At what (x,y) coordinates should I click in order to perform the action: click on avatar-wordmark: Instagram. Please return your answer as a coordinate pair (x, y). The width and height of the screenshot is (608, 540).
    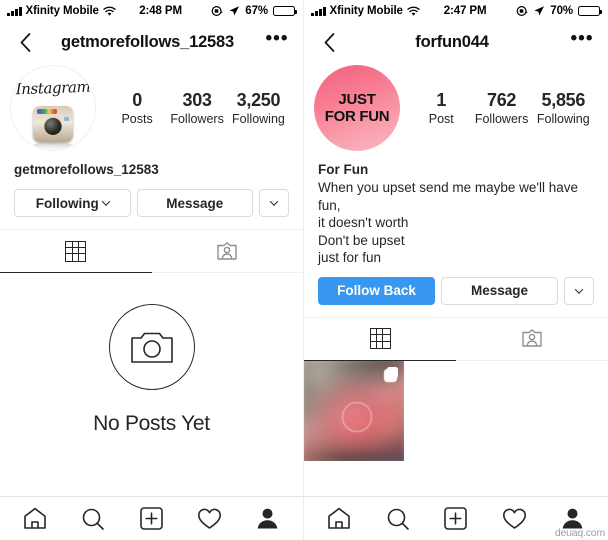
    Looking at the image, I should click on (53, 88).